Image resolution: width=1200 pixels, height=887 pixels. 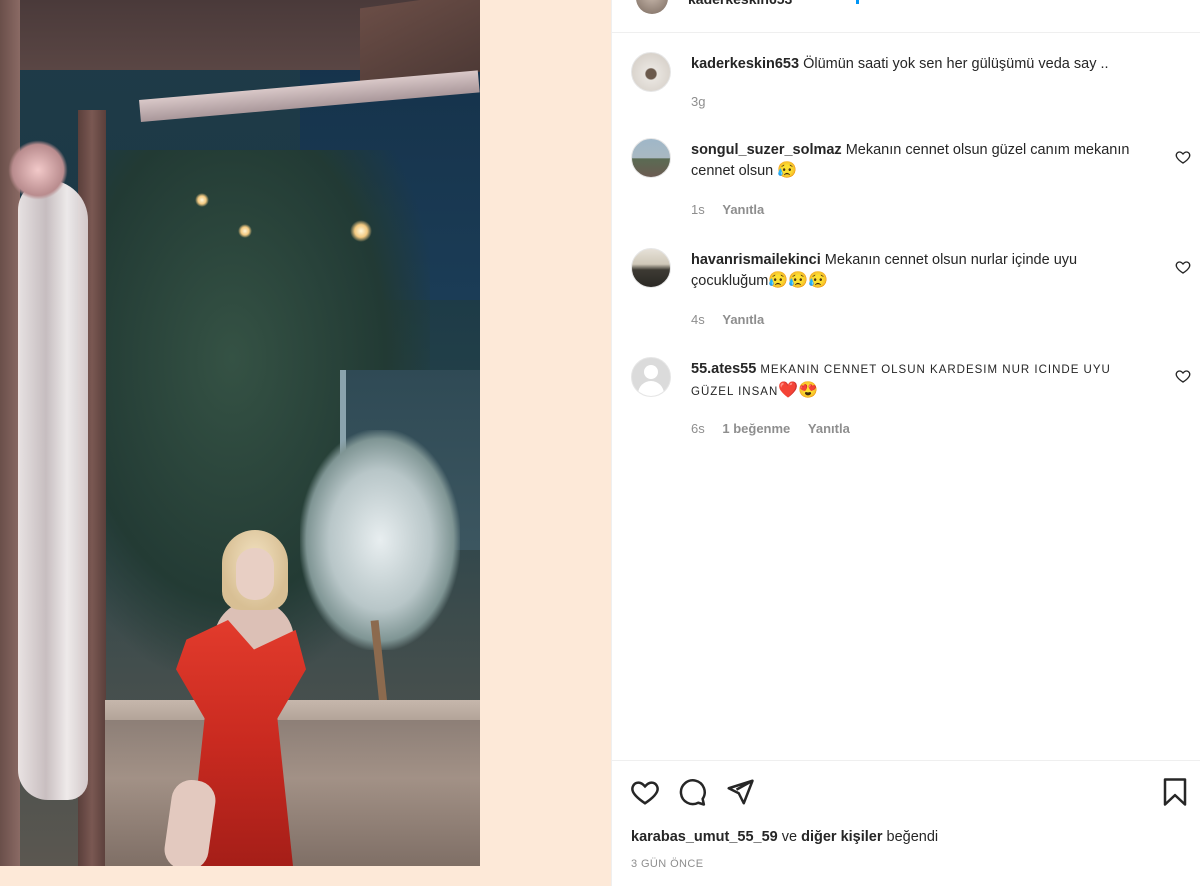 I want to click on comment-time: 6s, so click(x=698, y=428).